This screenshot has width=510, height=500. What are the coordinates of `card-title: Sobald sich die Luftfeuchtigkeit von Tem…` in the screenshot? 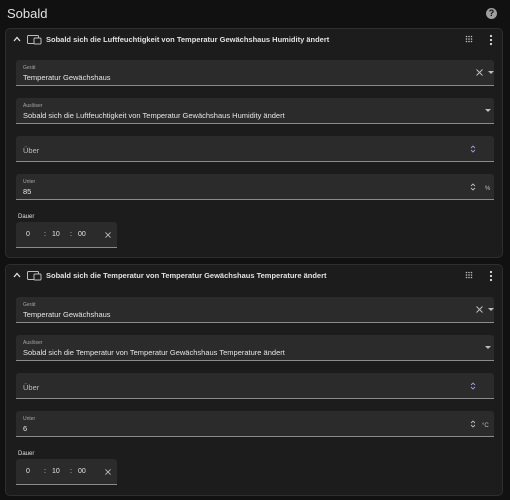 It's located at (188, 39).